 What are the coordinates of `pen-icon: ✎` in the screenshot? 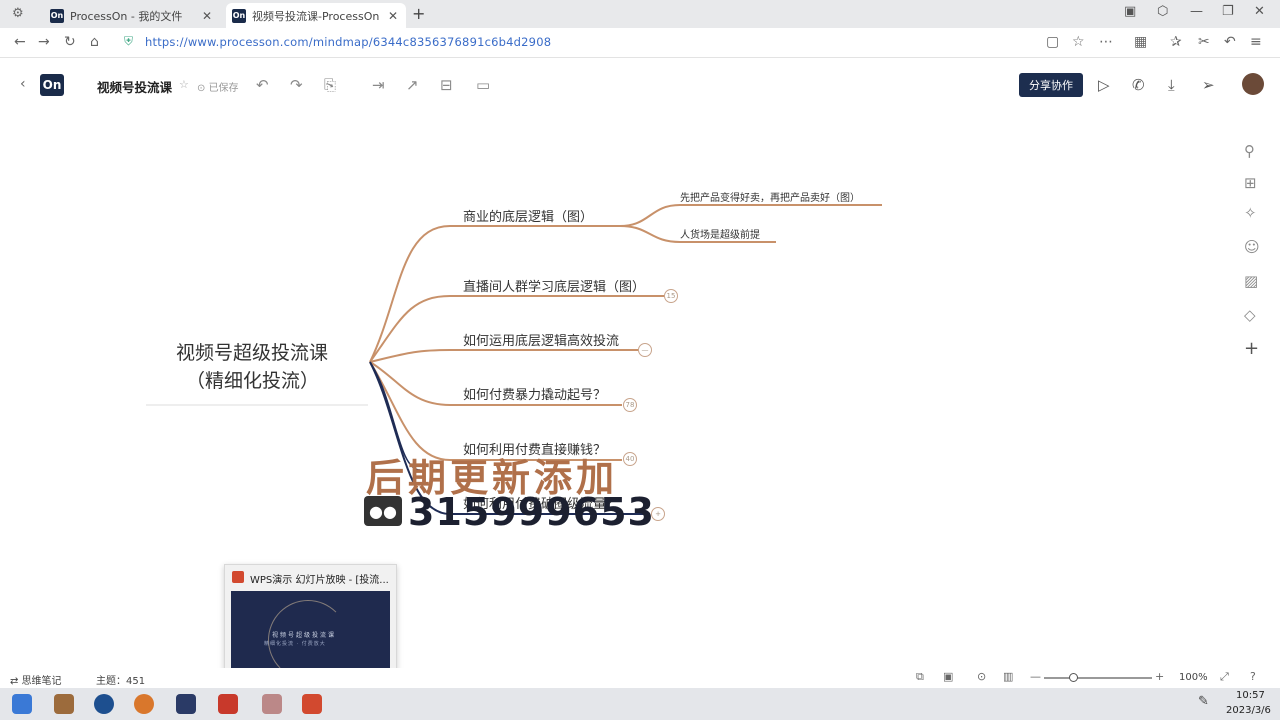 It's located at (1203, 701).